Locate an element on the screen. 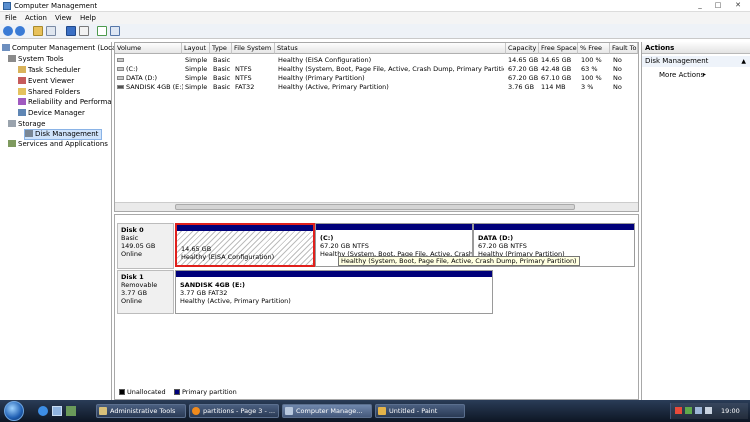 The height and width of the screenshot is (422, 750). disk-0-p1-size: 14.65 GB is located at coordinates (196, 249).